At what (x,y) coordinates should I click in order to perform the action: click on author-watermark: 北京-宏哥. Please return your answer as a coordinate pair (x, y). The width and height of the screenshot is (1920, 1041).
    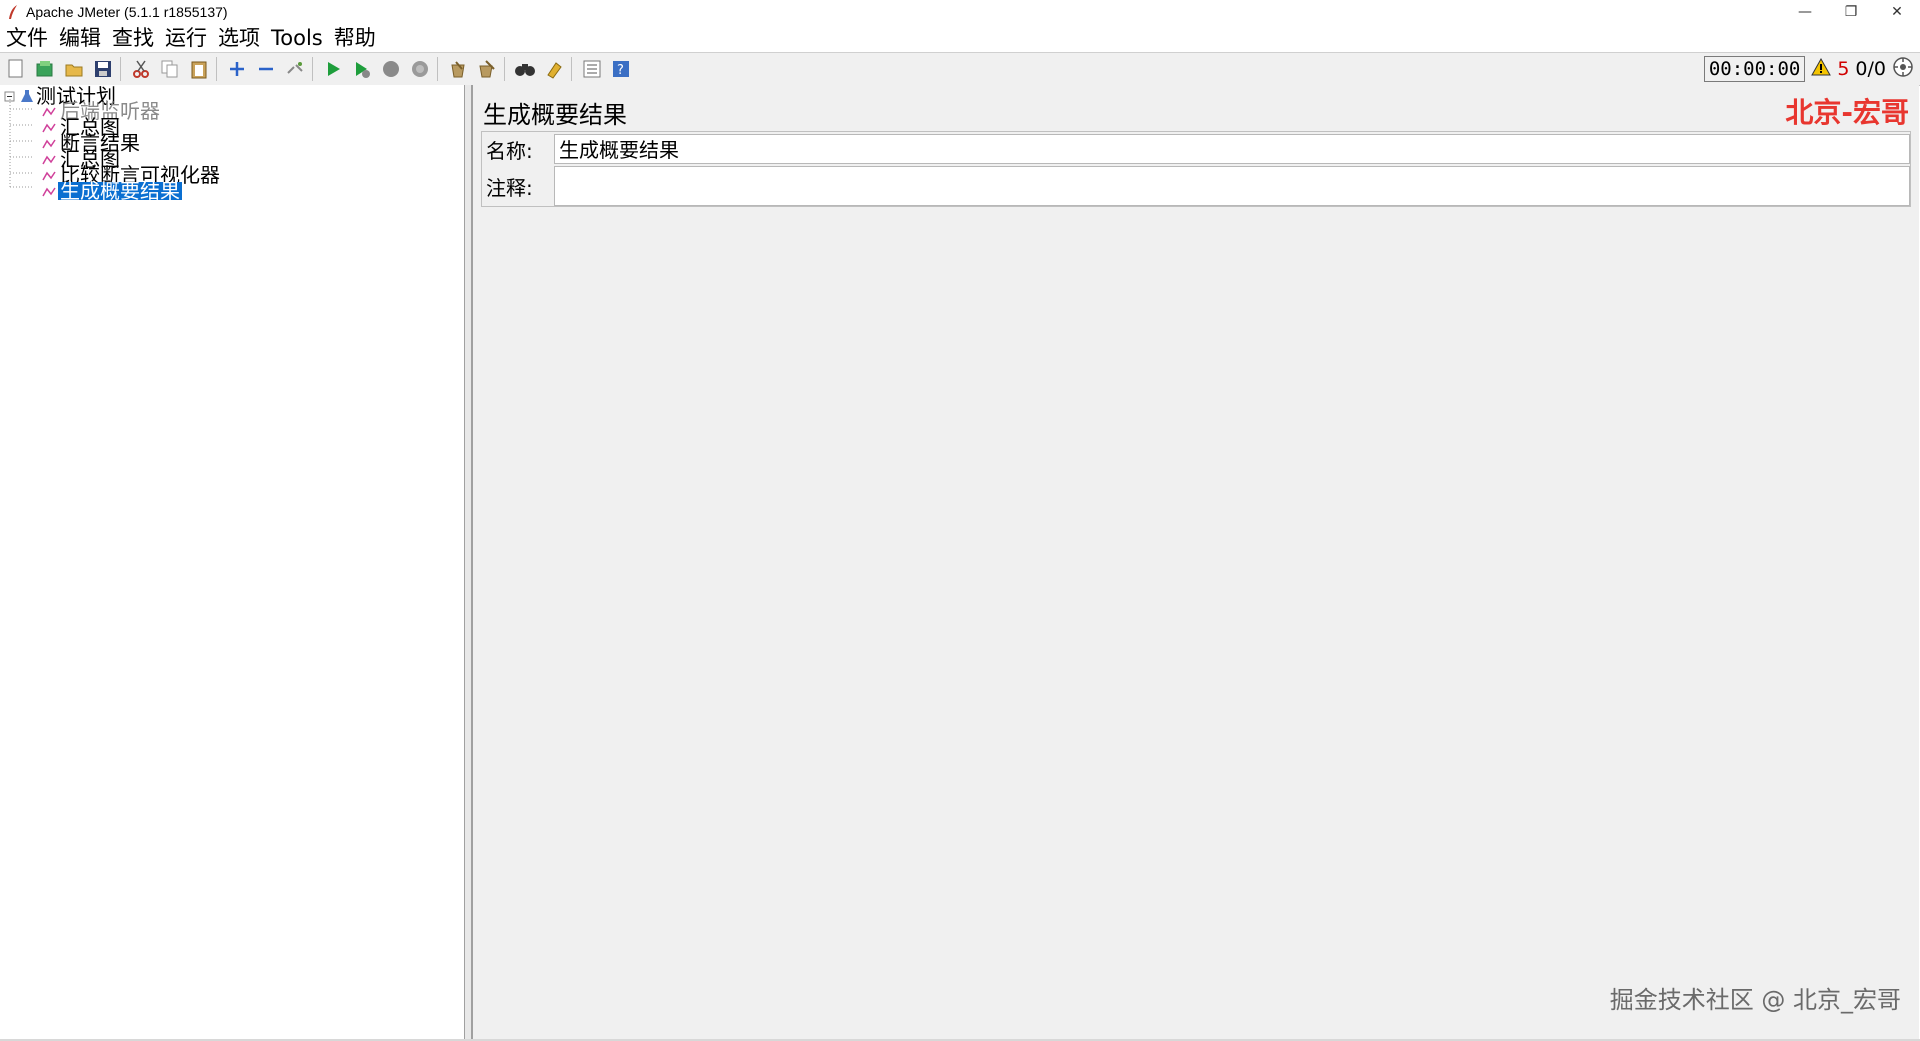
    Looking at the image, I should click on (1847, 112).